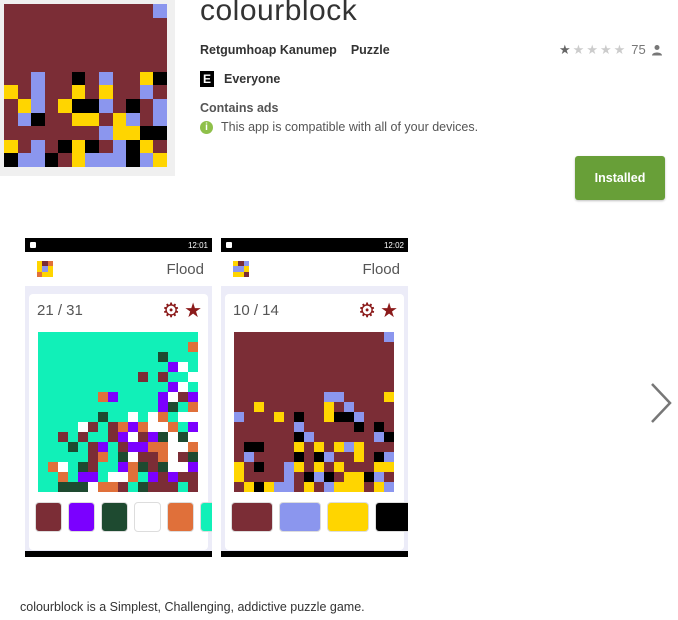 This screenshot has width=678, height=620. What do you see at coordinates (314, 397) in the screenshot?
I see `screenshot-2: 12:02 Flood 10 / 14 ⚙ ★` at bounding box center [314, 397].